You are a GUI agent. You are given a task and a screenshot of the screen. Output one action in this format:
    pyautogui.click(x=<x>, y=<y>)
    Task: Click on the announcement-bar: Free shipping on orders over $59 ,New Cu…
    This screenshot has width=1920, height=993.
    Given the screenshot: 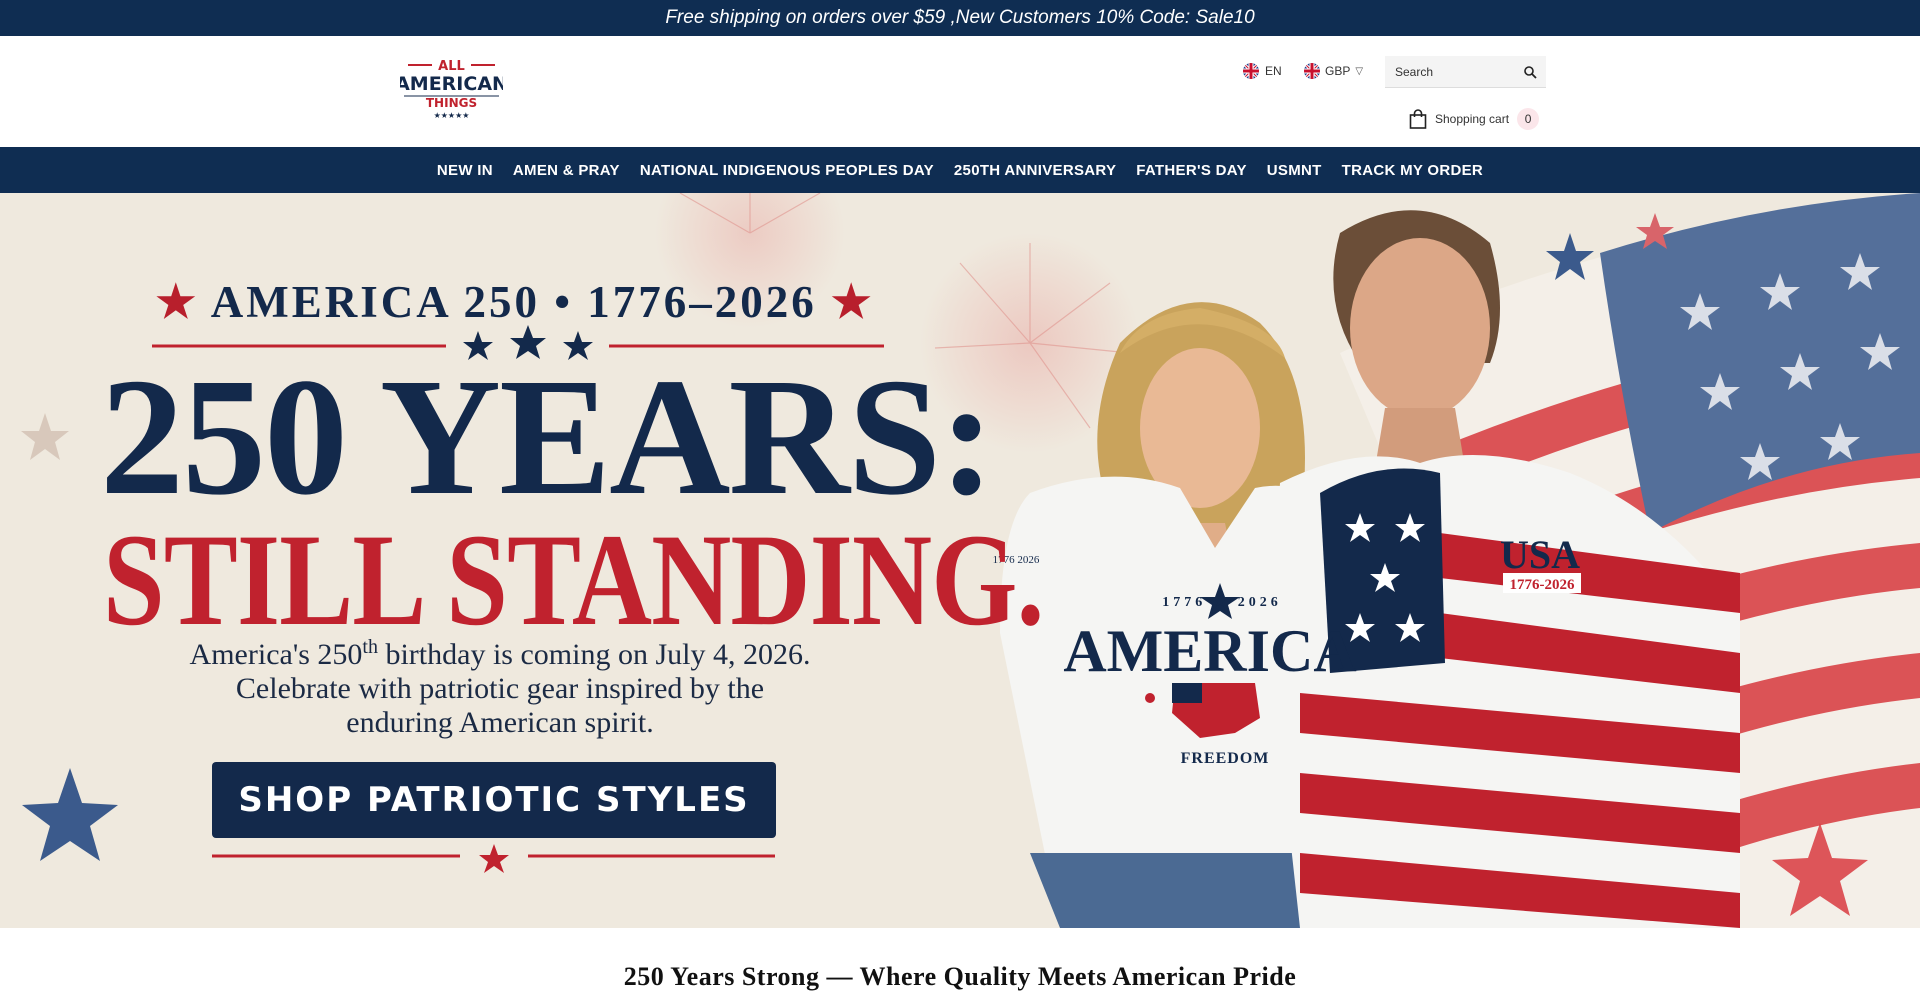 What is the action you would take?
    pyautogui.click(x=960, y=18)
    